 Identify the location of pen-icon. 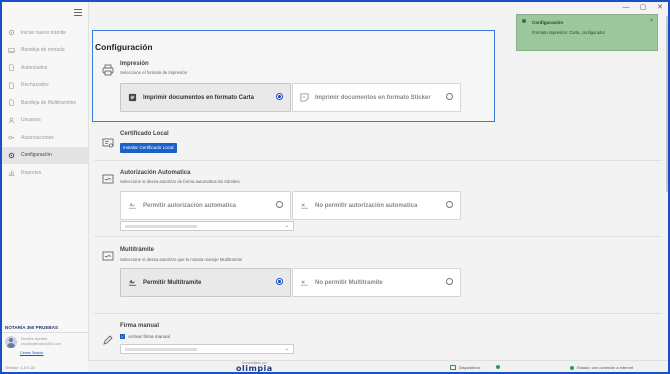
(108, 339).